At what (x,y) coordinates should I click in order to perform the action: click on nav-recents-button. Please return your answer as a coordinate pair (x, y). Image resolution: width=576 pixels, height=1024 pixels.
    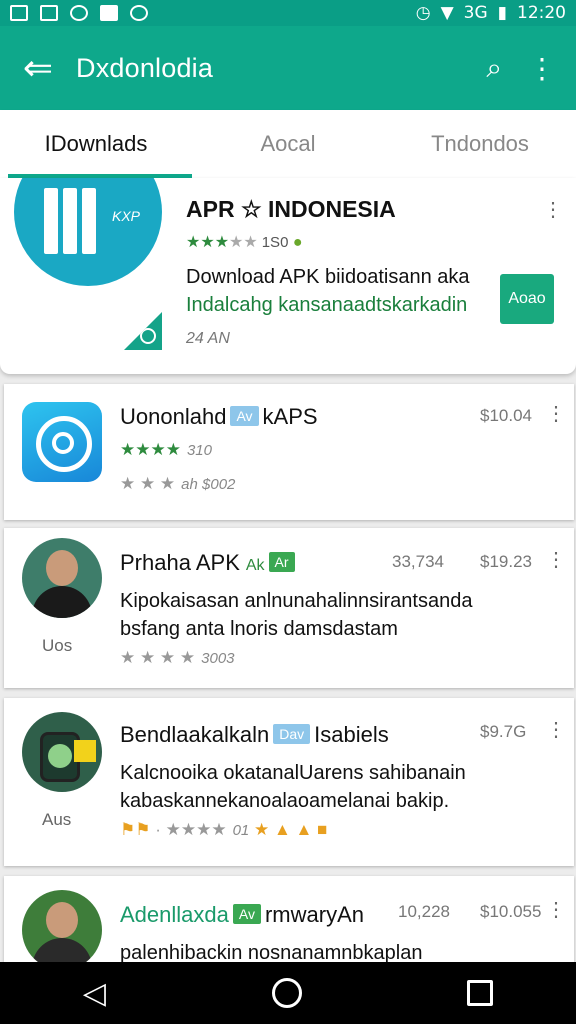
    Looking at the image, I should click on (480, 993).